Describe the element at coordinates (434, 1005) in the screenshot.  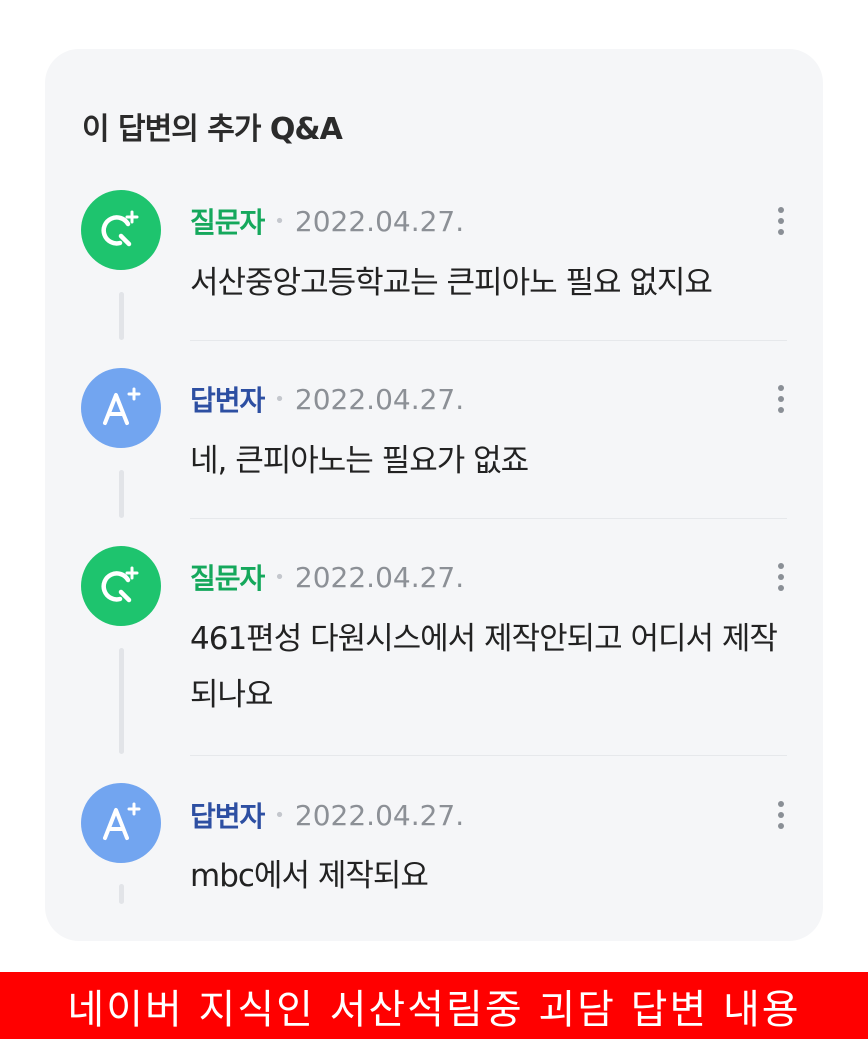
I see `caption-banner: 네이버 지식인 서산석림중 괴담 답변 내용` at that location.